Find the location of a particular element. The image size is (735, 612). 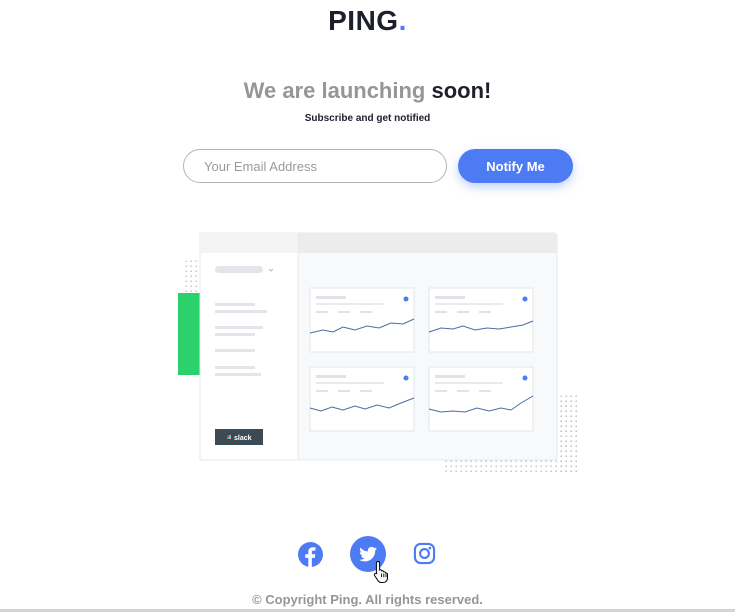

headline-light: We are launching is located at coordinates (334, 90).